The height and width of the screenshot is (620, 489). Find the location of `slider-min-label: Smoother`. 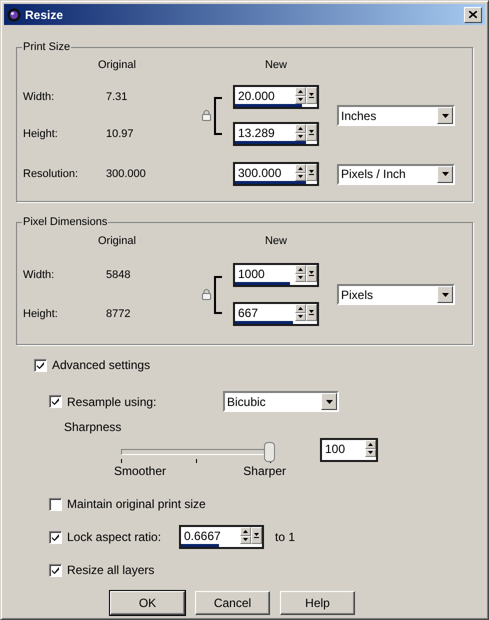

slider-min-label: Smoother is located at coordinates (140, 471).